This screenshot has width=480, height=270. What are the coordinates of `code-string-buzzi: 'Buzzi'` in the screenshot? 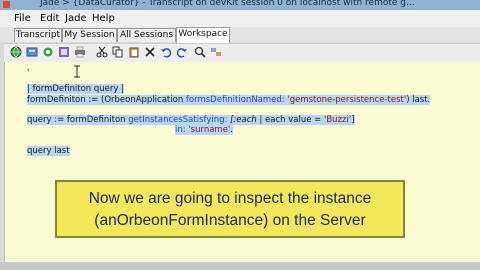 It's located at (338, 120).